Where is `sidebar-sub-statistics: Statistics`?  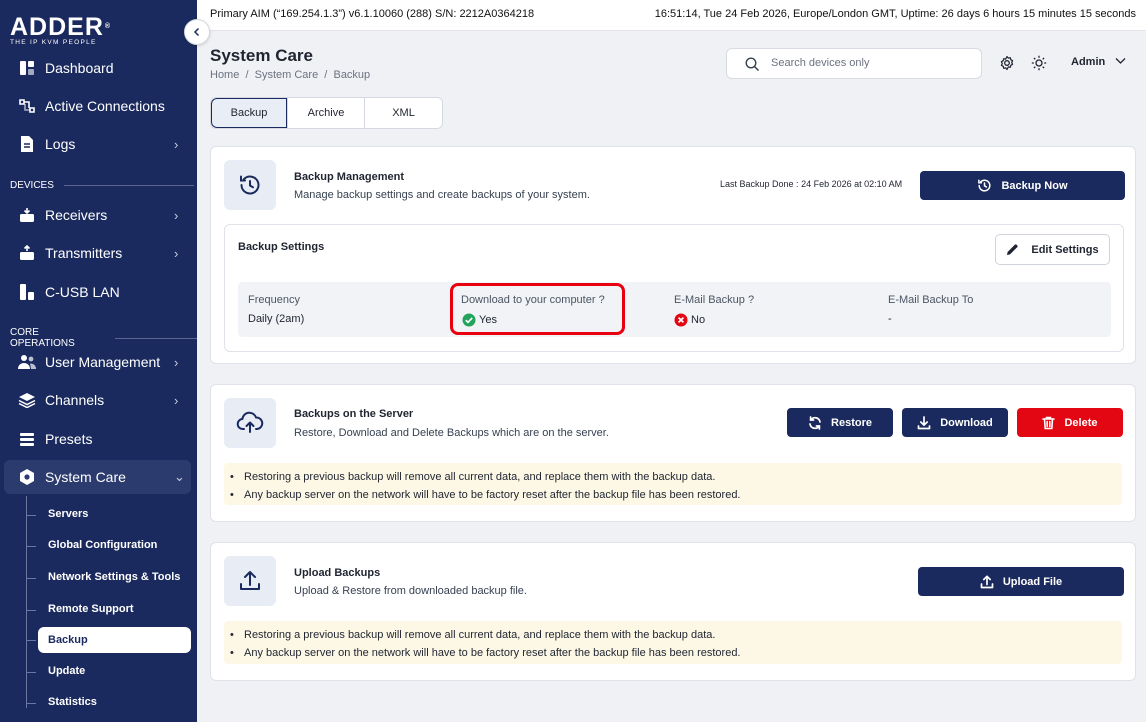 sidebar-sub-statistics: Statistics is located at coordinates (61, 702).